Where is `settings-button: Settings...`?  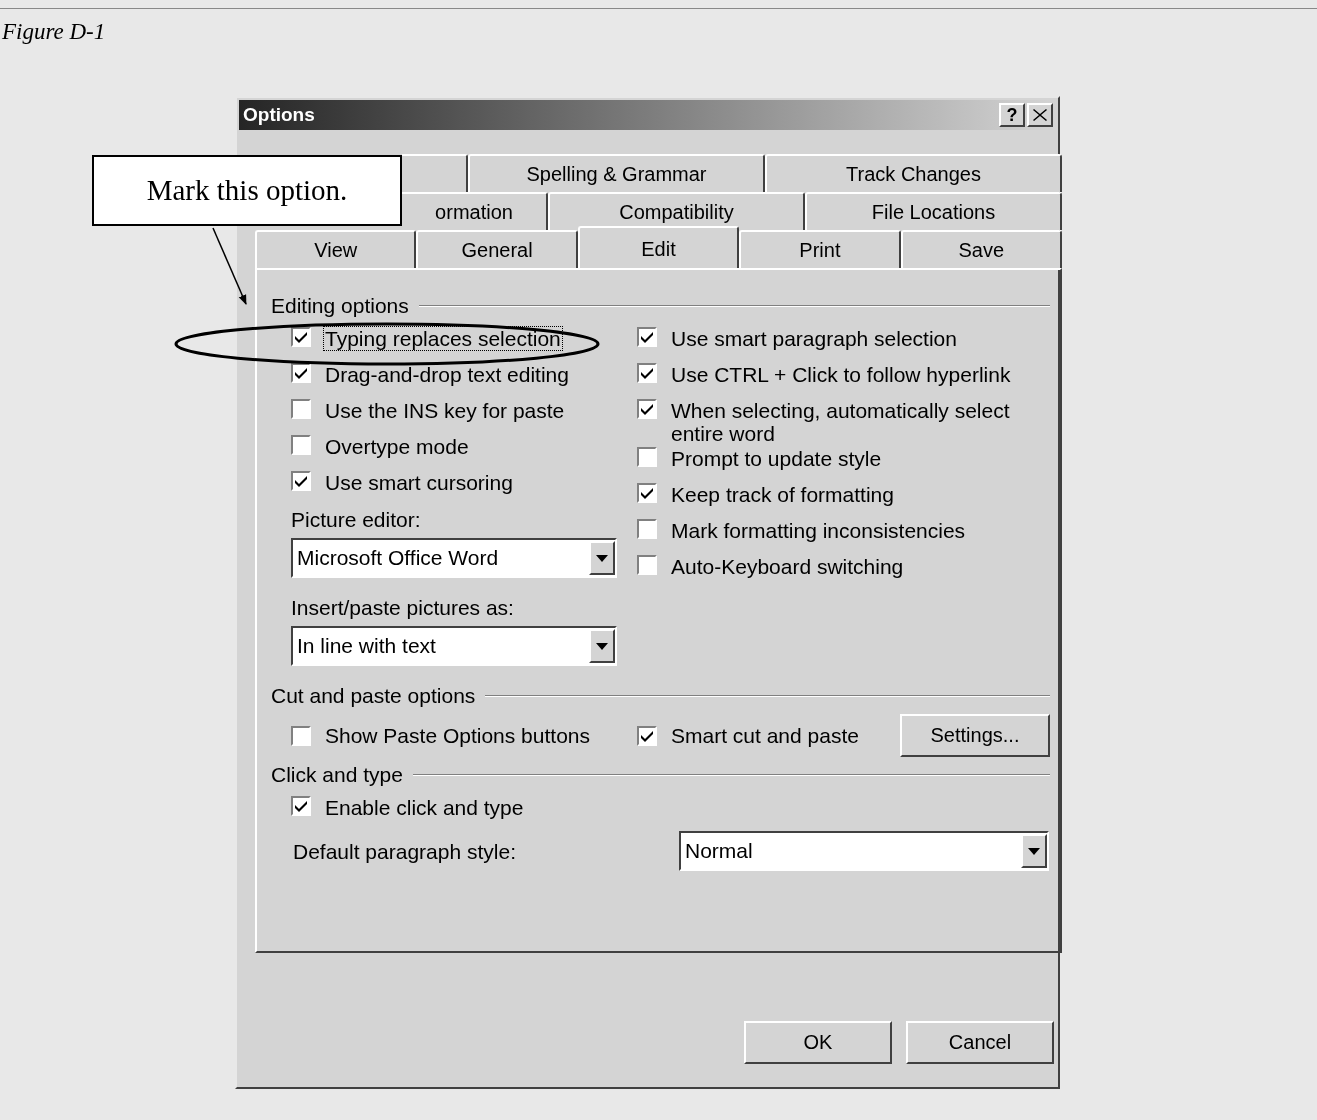 settings-button: Settings... is located at coordinates (975, 735).